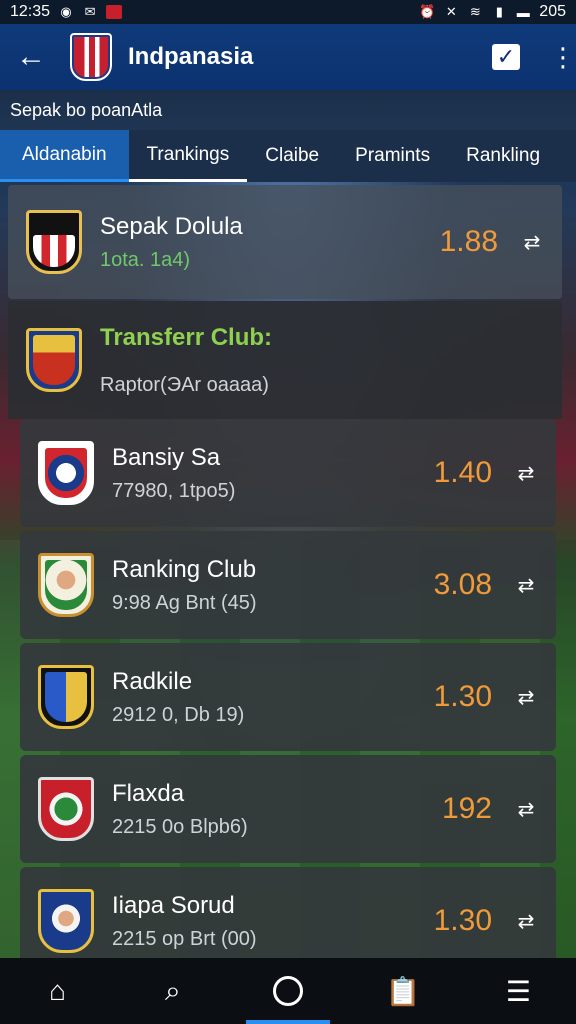 This screenshot has height=1024, width=576. Describe the element at coordinates (468, 241) in the screenshot. I see `club-rating: 1.88` at that location.